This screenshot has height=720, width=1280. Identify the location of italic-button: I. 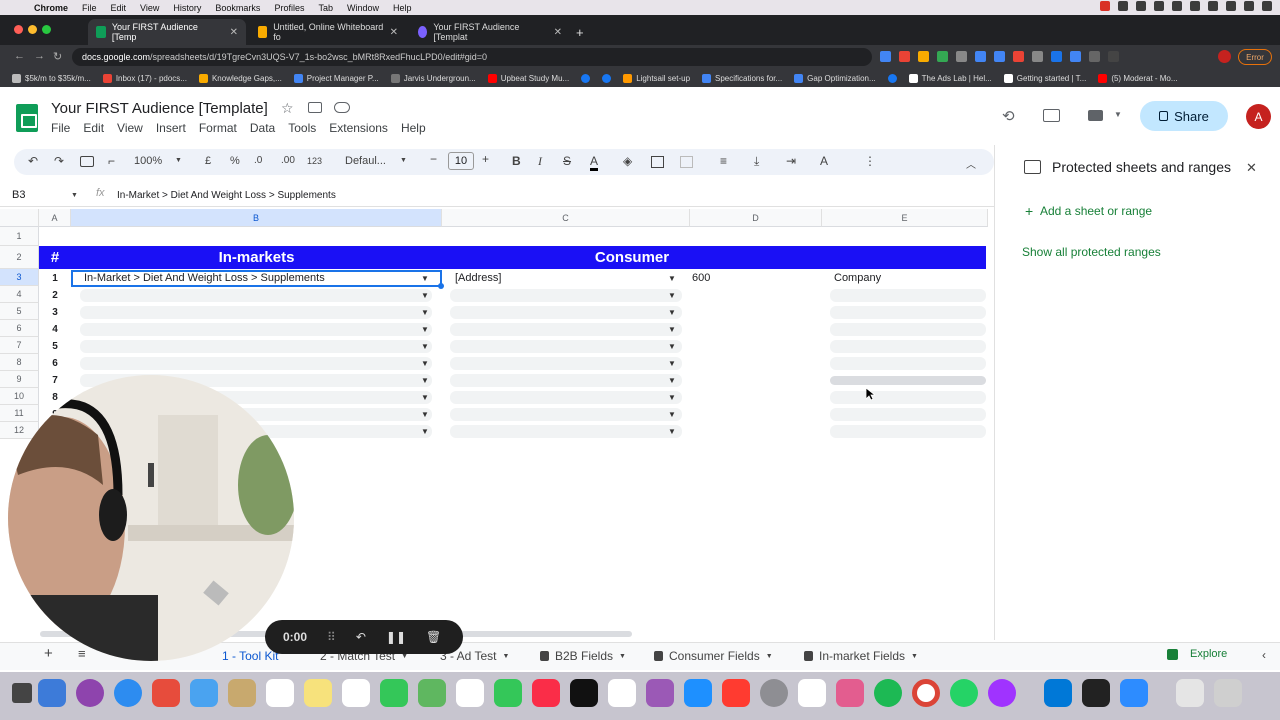
(540, 161).